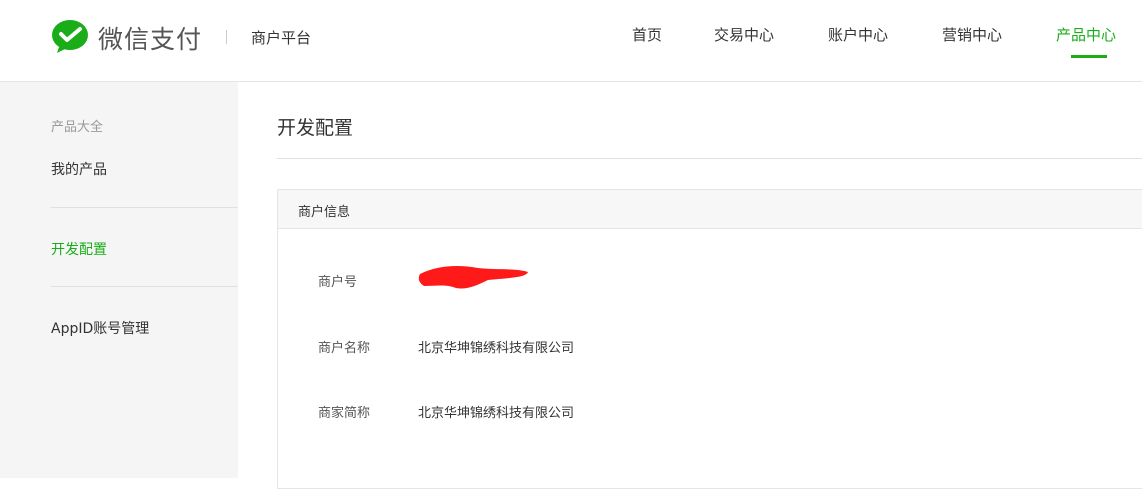  I want to click on merchant-name-value: 北京华坤锦绣科技有限公司, so click(496, 348).